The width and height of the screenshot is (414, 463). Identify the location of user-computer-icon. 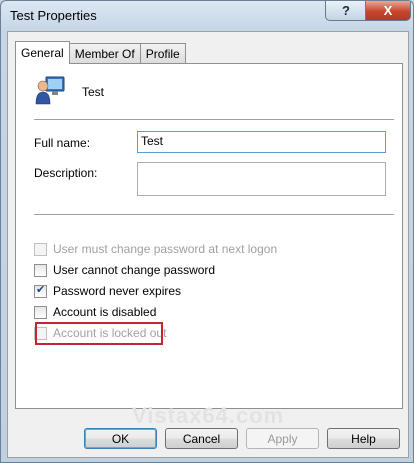
(50, 90).